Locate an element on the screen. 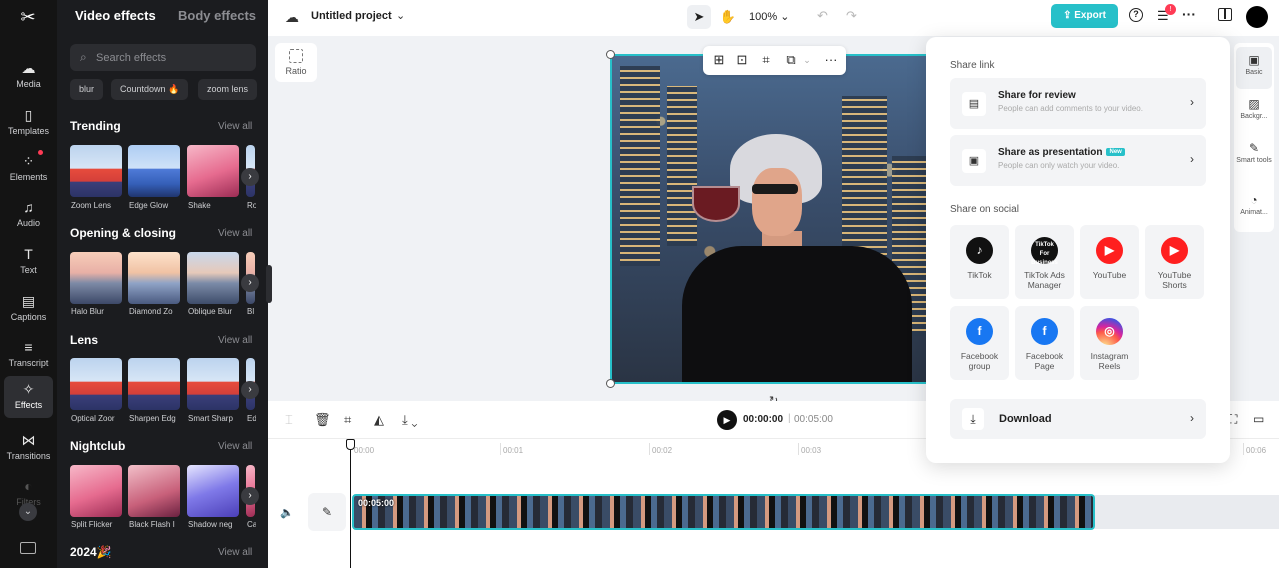  expand-rail-button: ⌄ is located at coordinates (28, 512).